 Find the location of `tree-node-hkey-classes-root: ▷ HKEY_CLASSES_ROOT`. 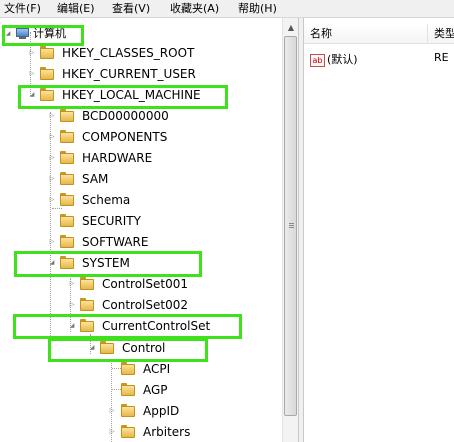

tree-node-hkey-classes-root: ▷ HKEY_CLASSES_ROOT is located at coordinates (140, 53).